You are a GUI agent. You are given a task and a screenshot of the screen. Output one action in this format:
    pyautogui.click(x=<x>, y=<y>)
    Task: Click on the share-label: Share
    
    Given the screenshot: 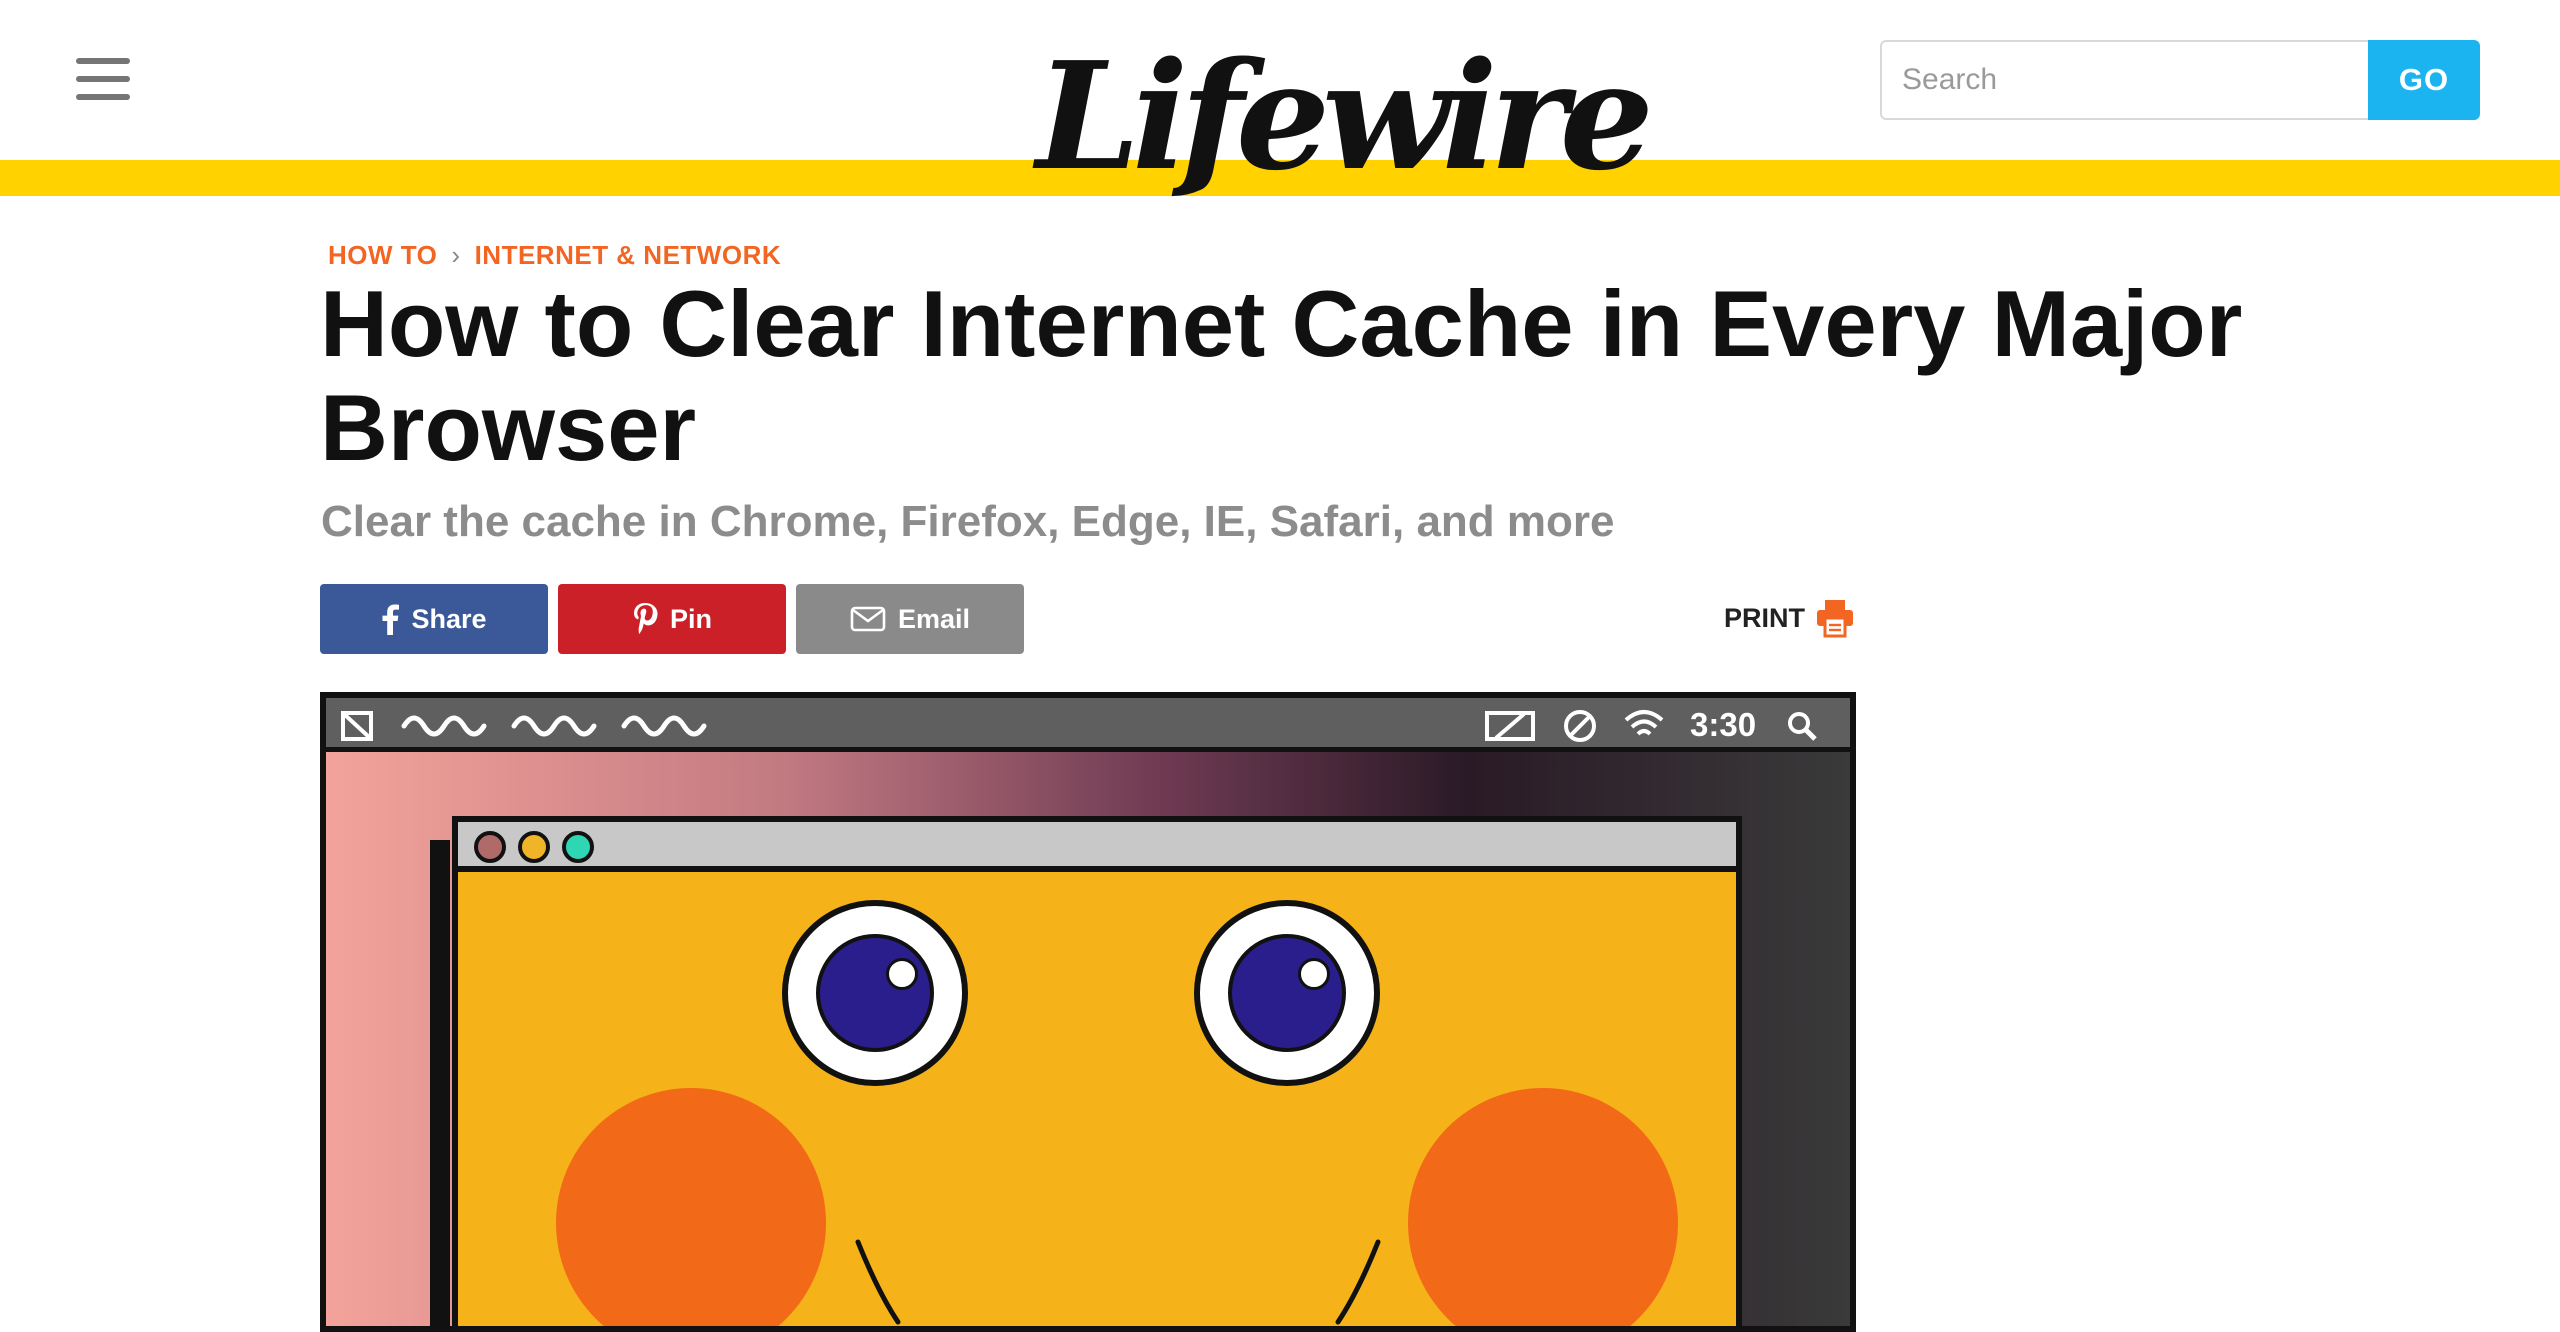 What is the action you would take?
    pyautogui.click(x=449, y=618)
    